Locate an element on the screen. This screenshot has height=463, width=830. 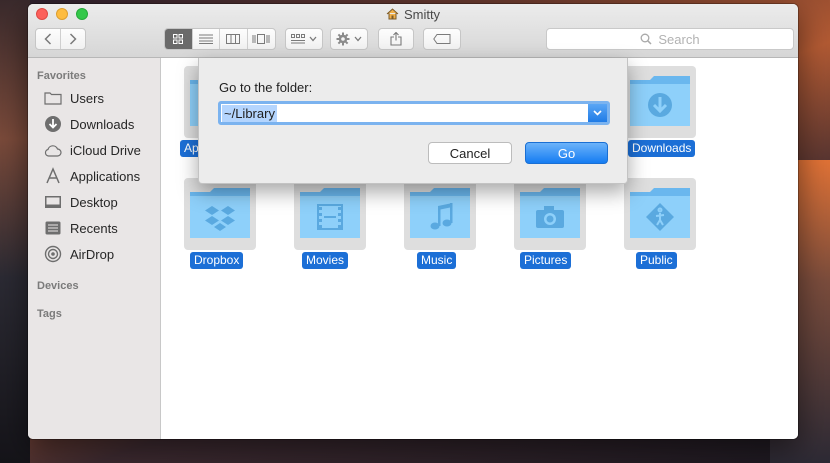
sidebar-item-desktop: Desktop is located at coordinates (94, 202).